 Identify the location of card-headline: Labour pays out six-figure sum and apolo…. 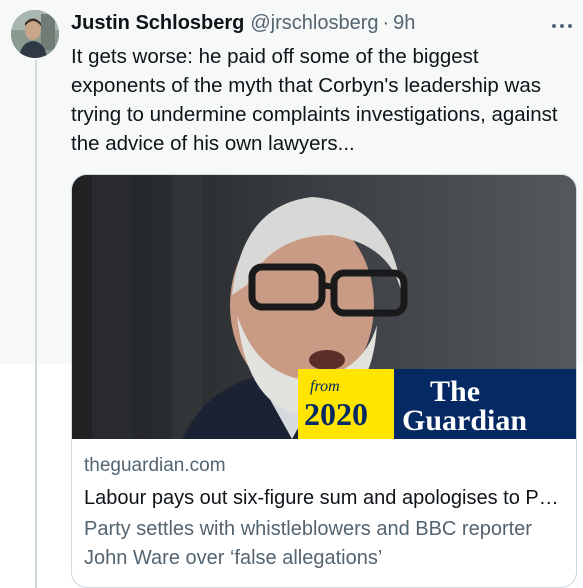
(324, 498).